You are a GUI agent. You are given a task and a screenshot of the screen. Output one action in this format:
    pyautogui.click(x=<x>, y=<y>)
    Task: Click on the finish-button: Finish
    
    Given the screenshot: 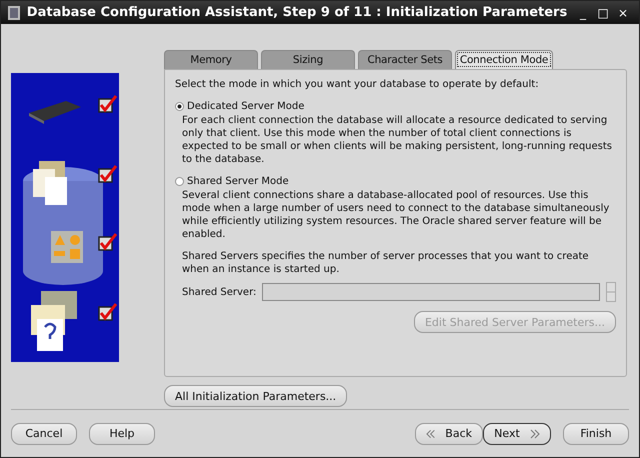 What is the action you would take?
    pyautogui.click(x=596, y=433)
    